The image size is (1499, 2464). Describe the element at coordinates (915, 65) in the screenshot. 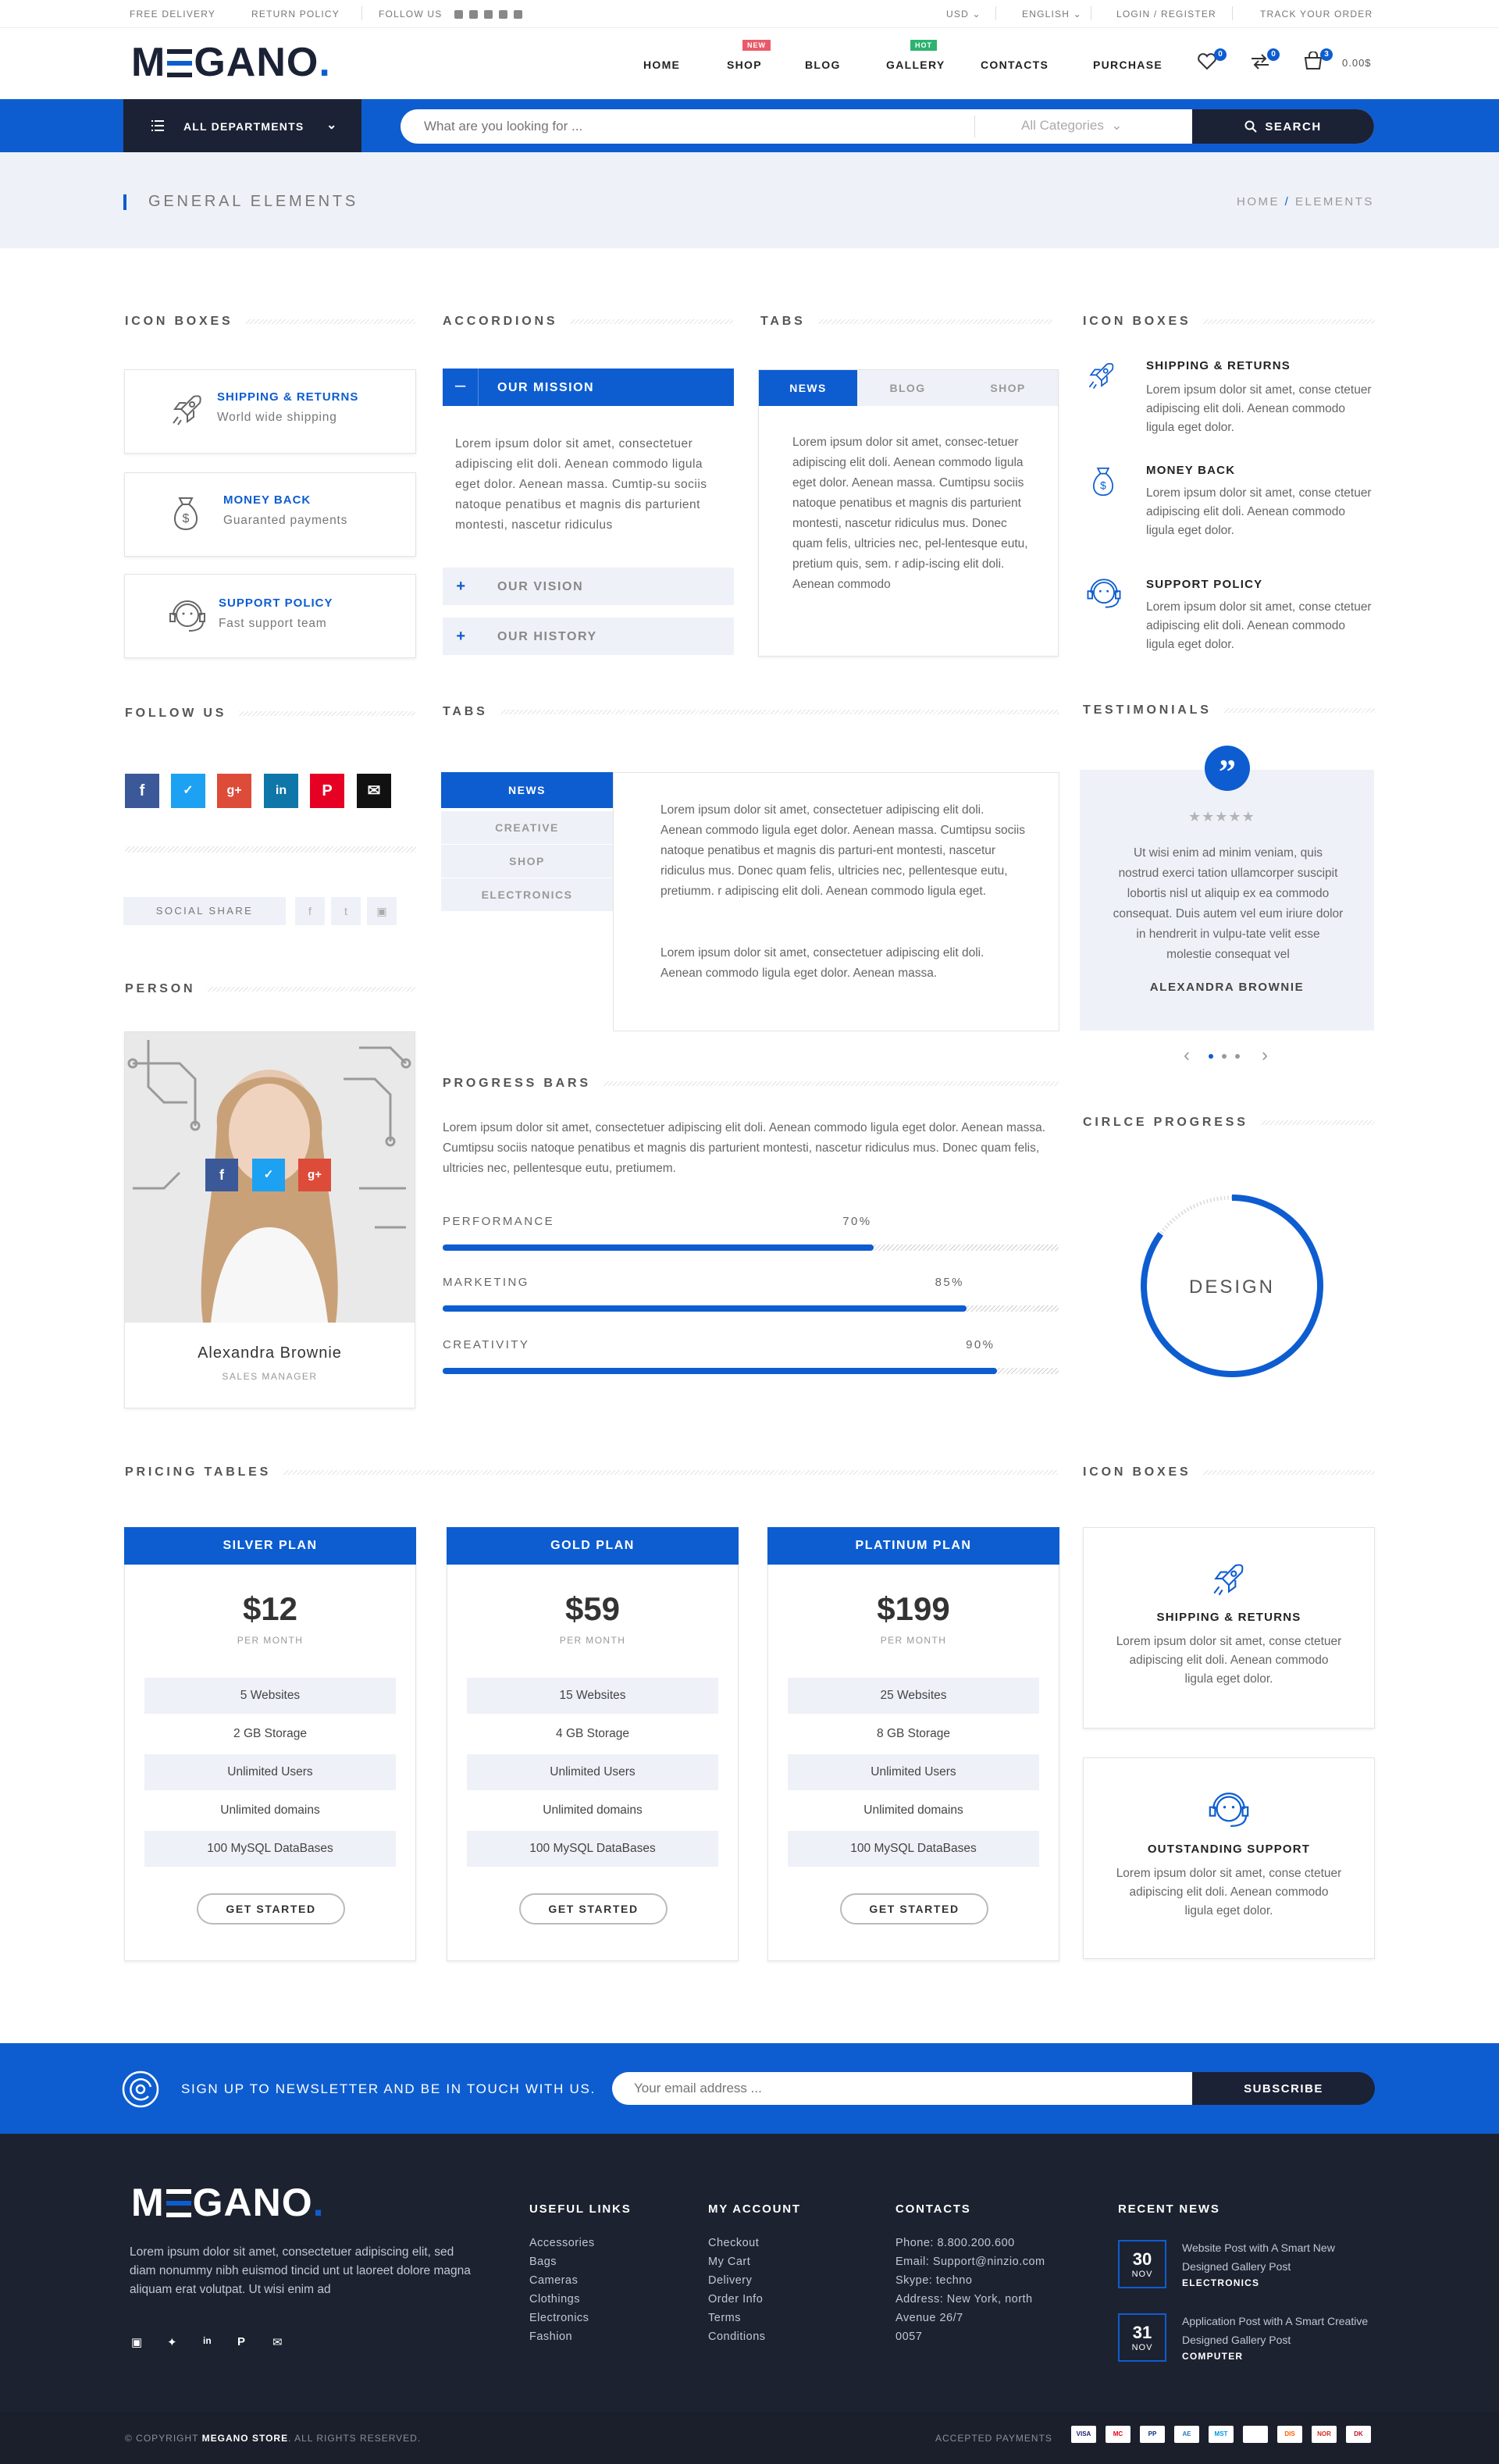

I see `nav-gallery: GALLERY` at that location.